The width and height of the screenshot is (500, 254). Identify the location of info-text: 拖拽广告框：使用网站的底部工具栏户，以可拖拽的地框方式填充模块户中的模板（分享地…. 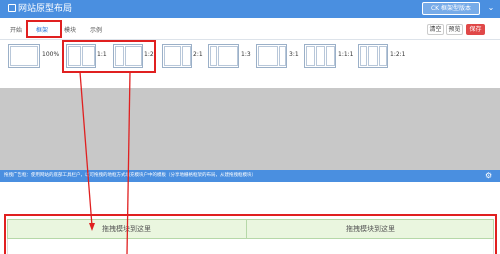
(130, 175).